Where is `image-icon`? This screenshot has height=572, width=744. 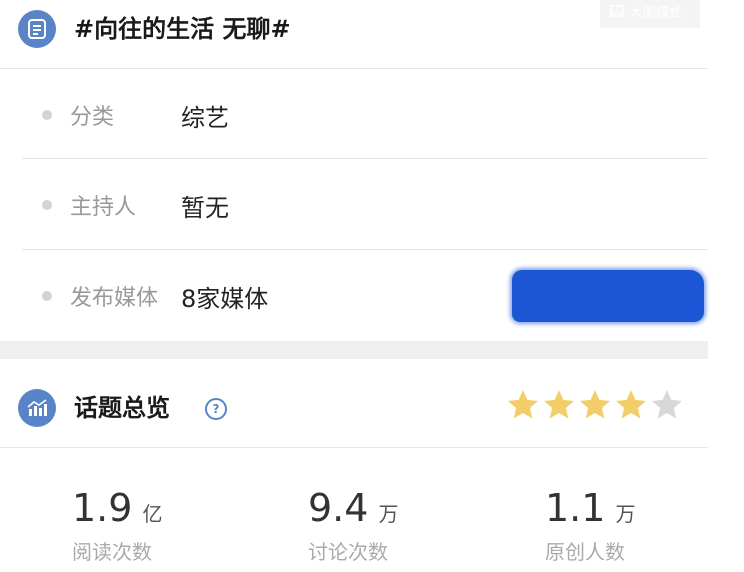
image-icon is located at coordinates (617, 14).